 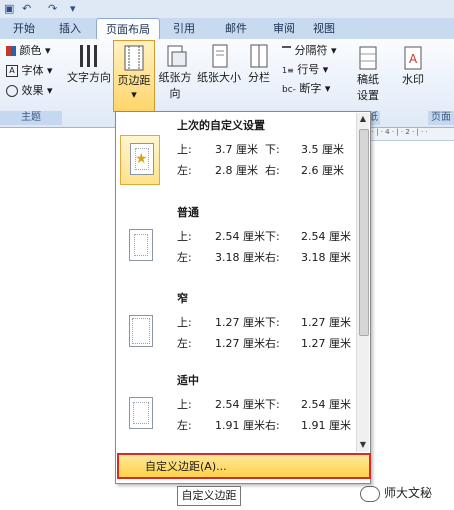 What do you see at coordinates (209, 496) in the screenshot?
I see `tooltip: 自定义边距` at bounding box center [209, 496].